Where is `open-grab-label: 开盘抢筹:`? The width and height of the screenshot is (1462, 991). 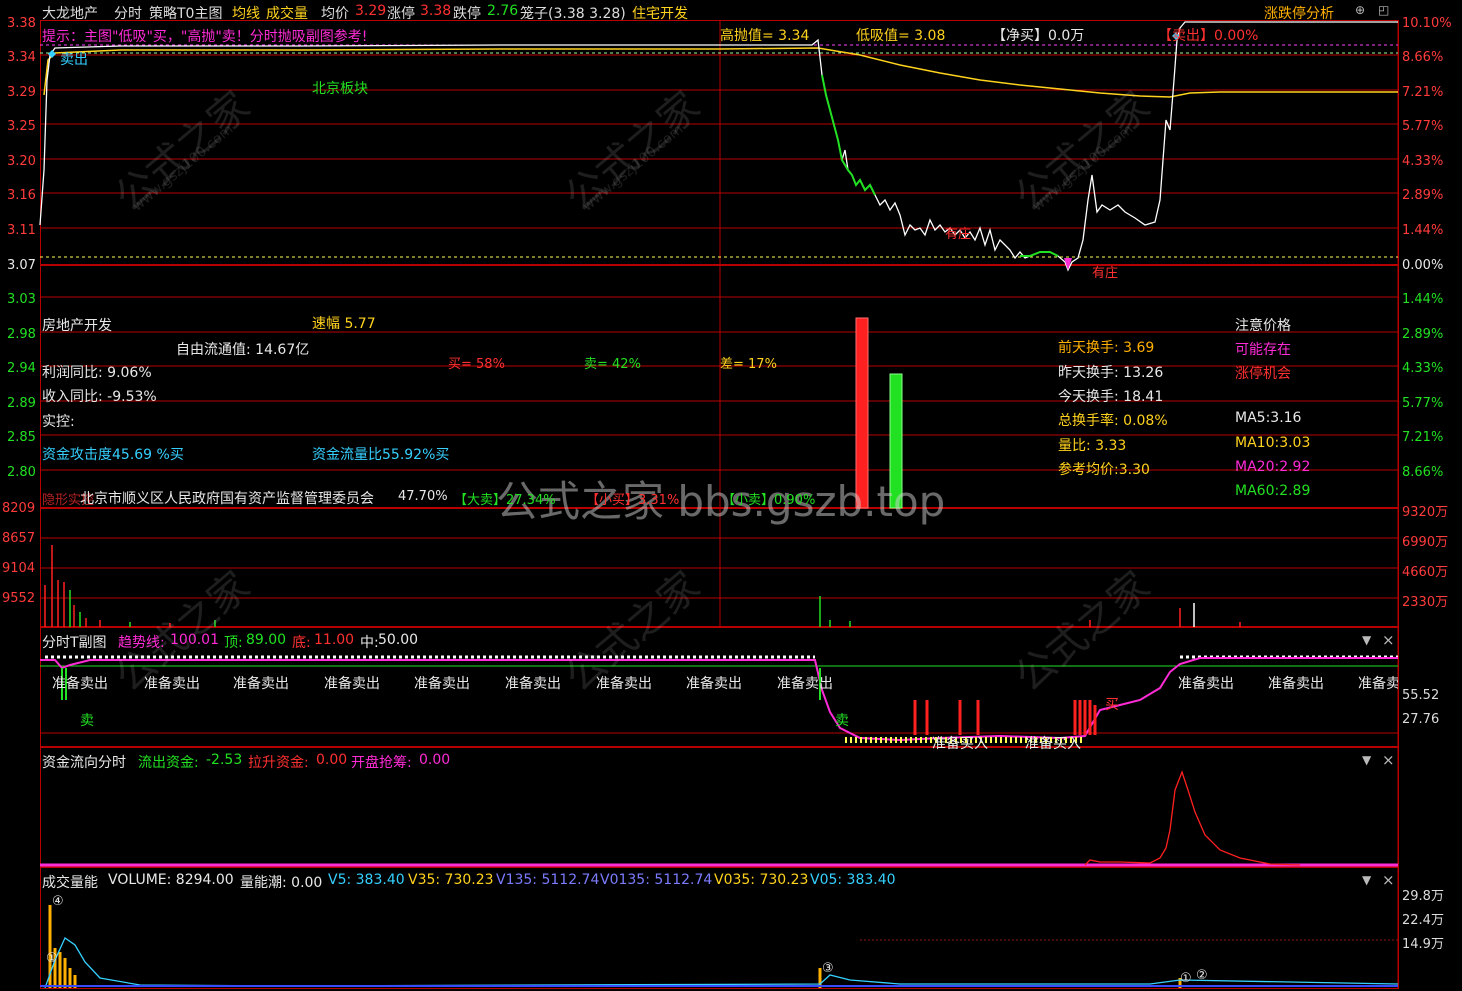
open-grab-label: 开盘抢筹: is located at coordinates (381, 763).